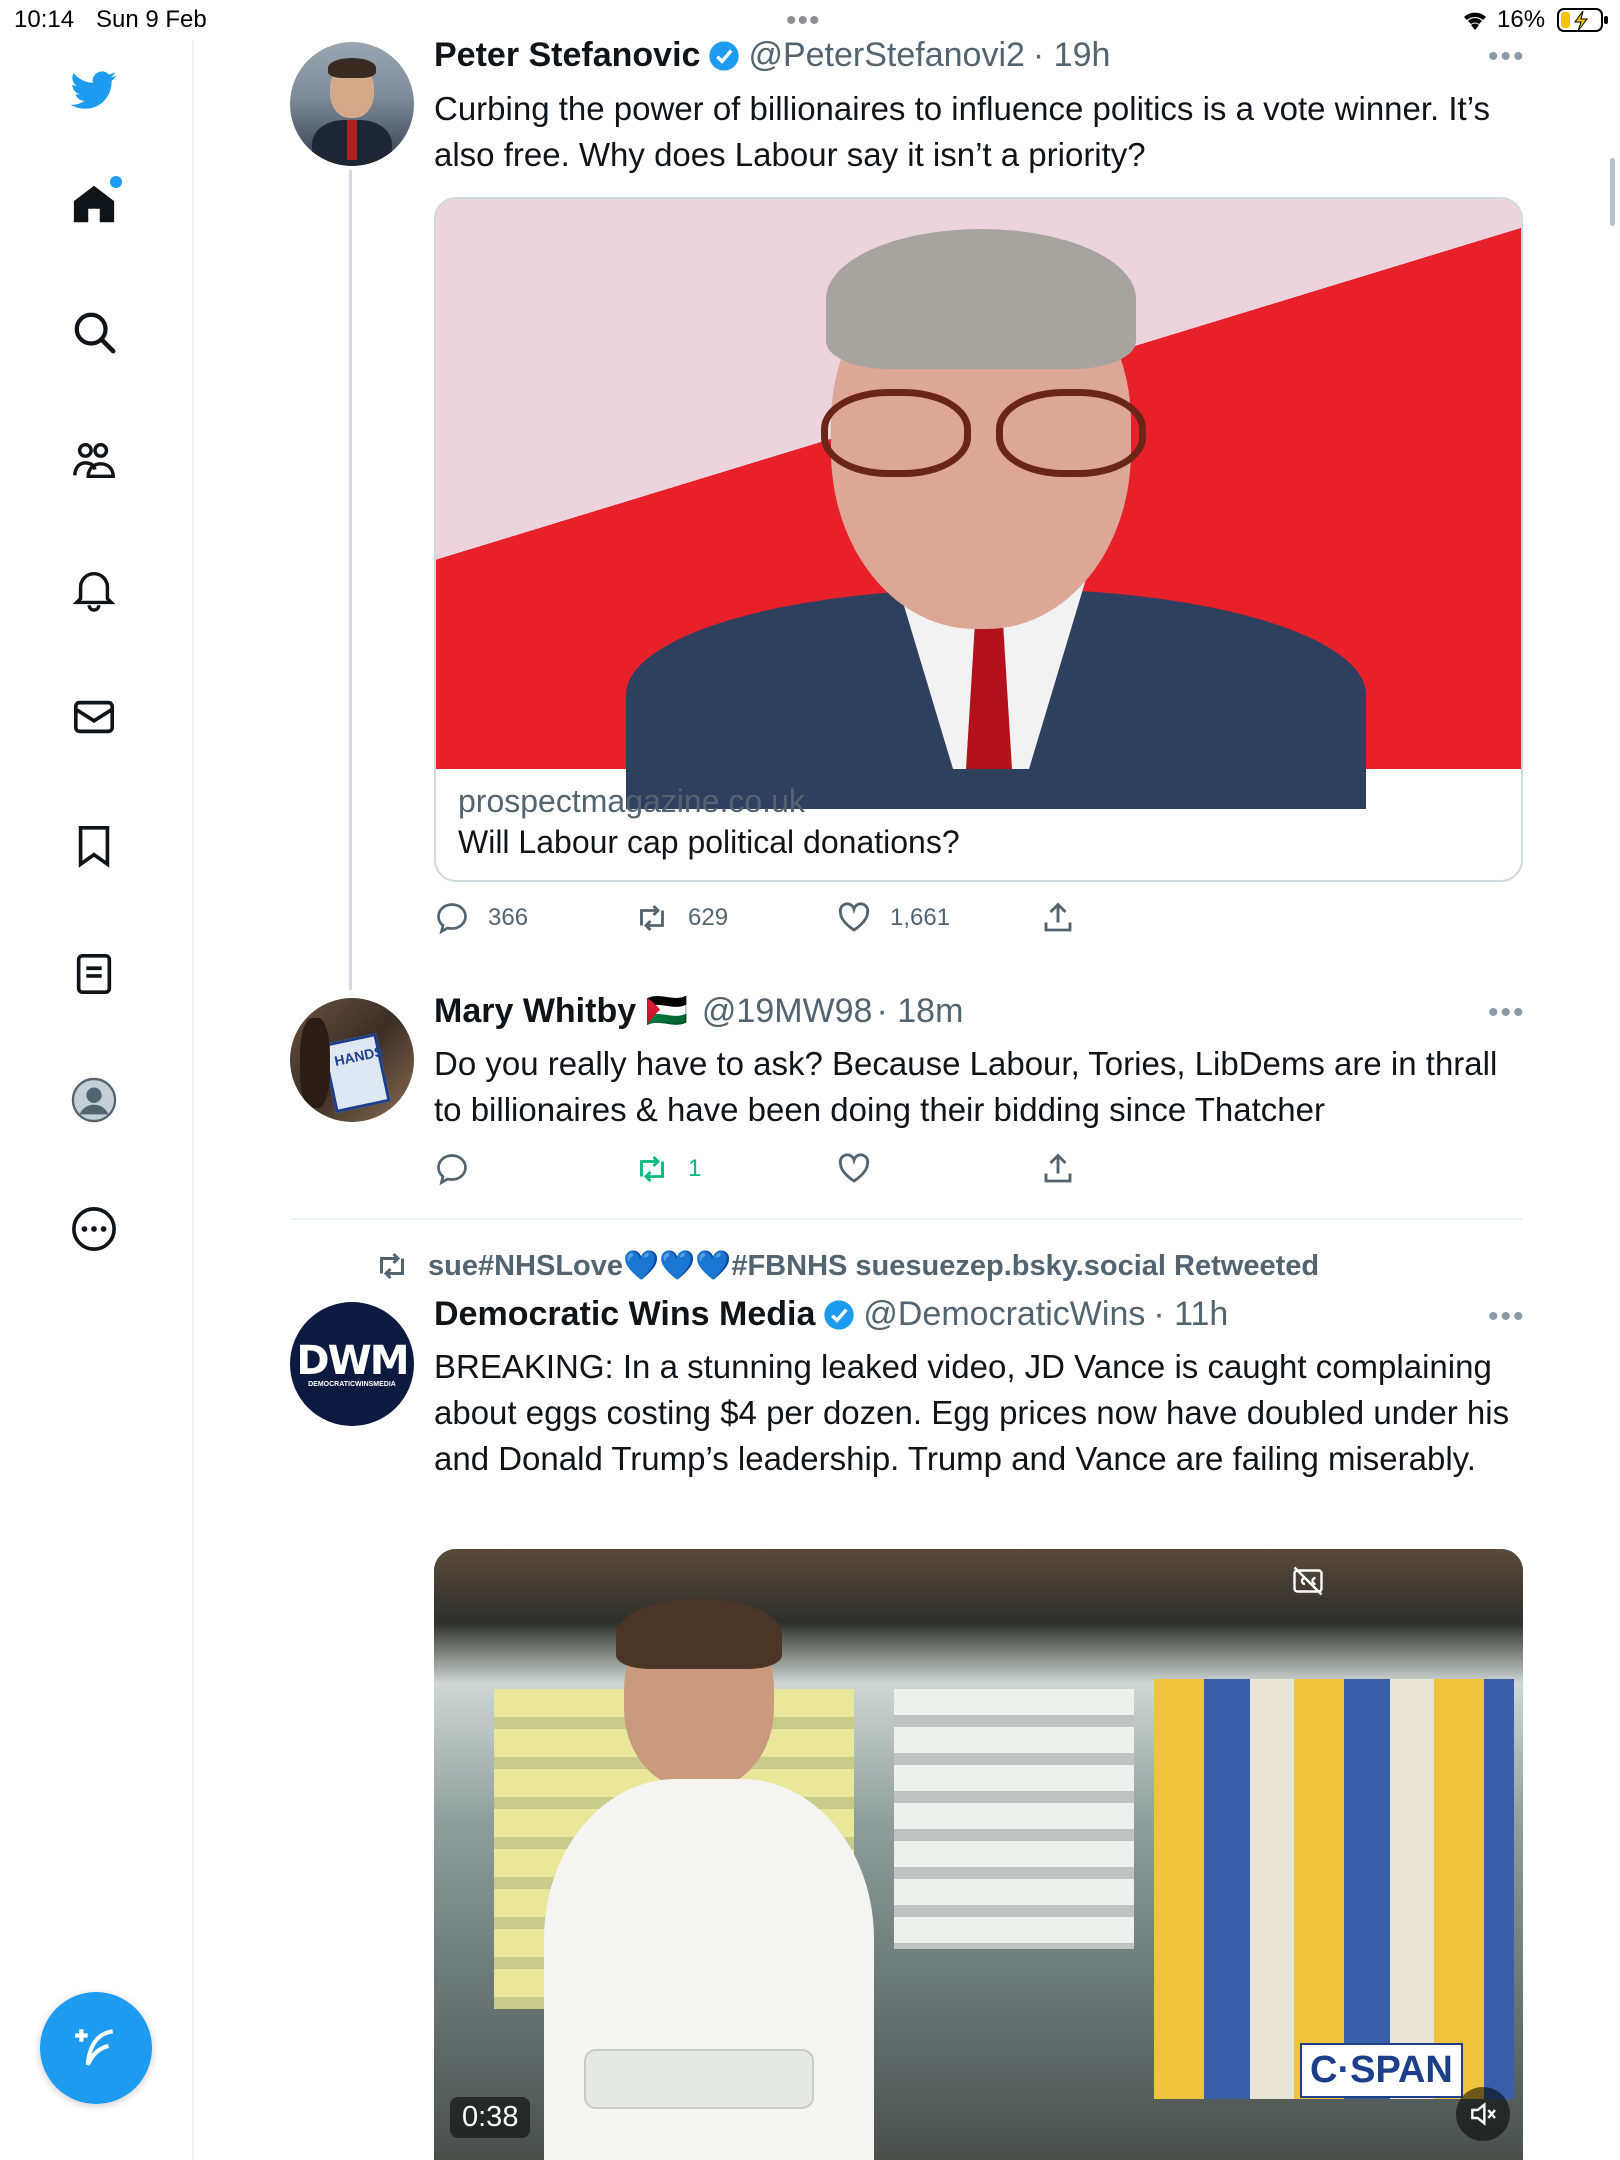 The width and height of the screenshot is (1620, 2160). I want to click on mute-icon, so click(1483, 2114).